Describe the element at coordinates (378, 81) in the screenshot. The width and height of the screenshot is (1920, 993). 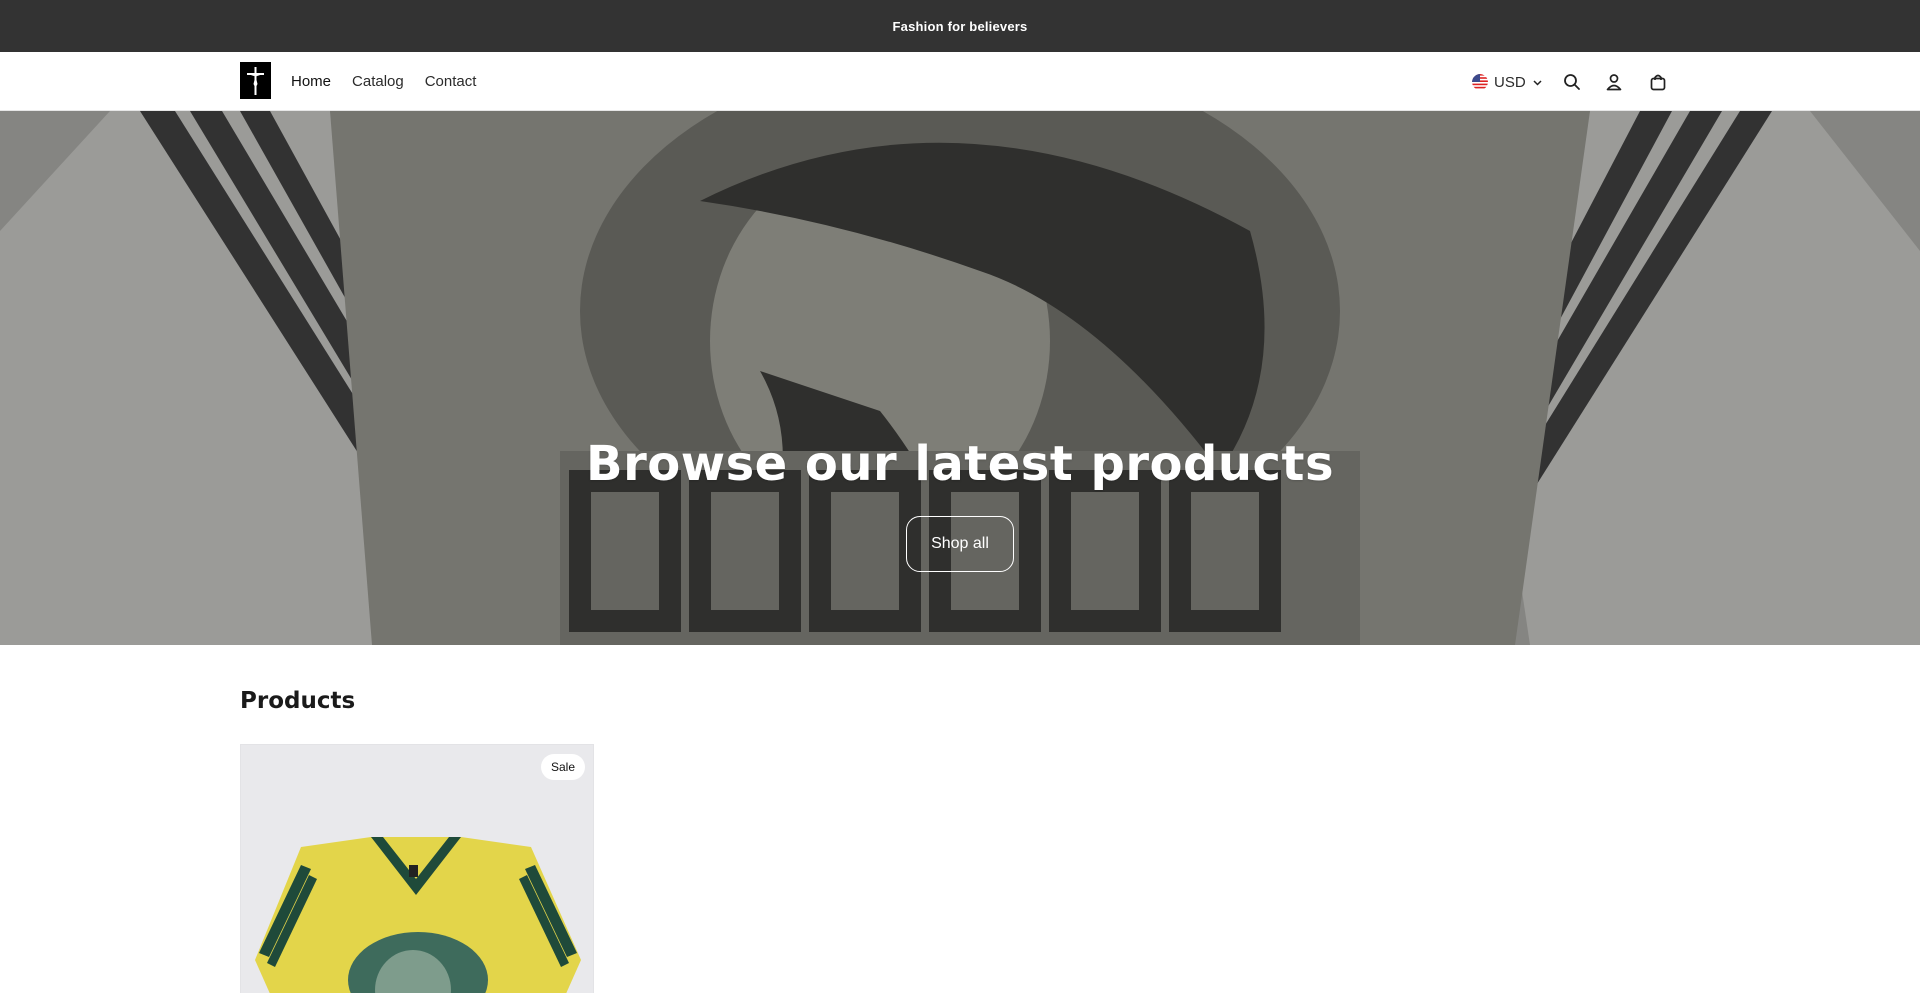
I see `nav-catalog: Catalog` at that location.